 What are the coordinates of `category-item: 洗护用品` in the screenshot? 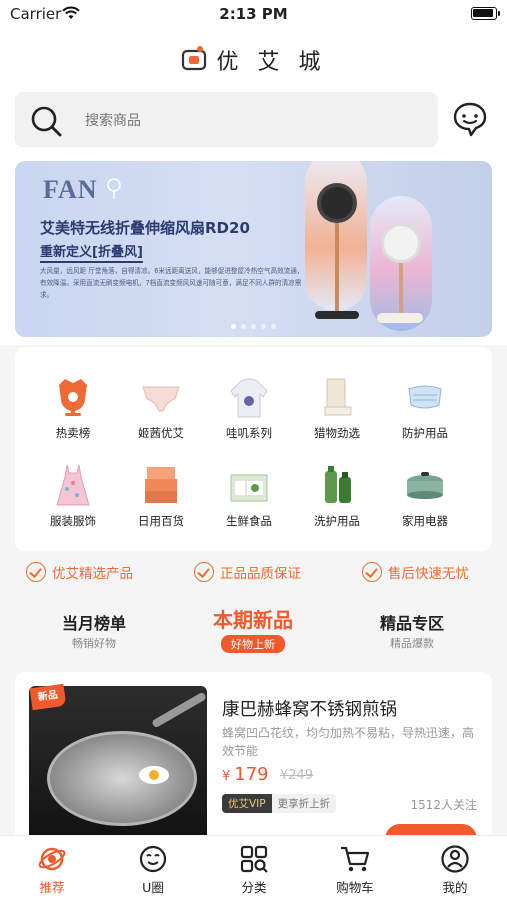 It's located at (337, 496).